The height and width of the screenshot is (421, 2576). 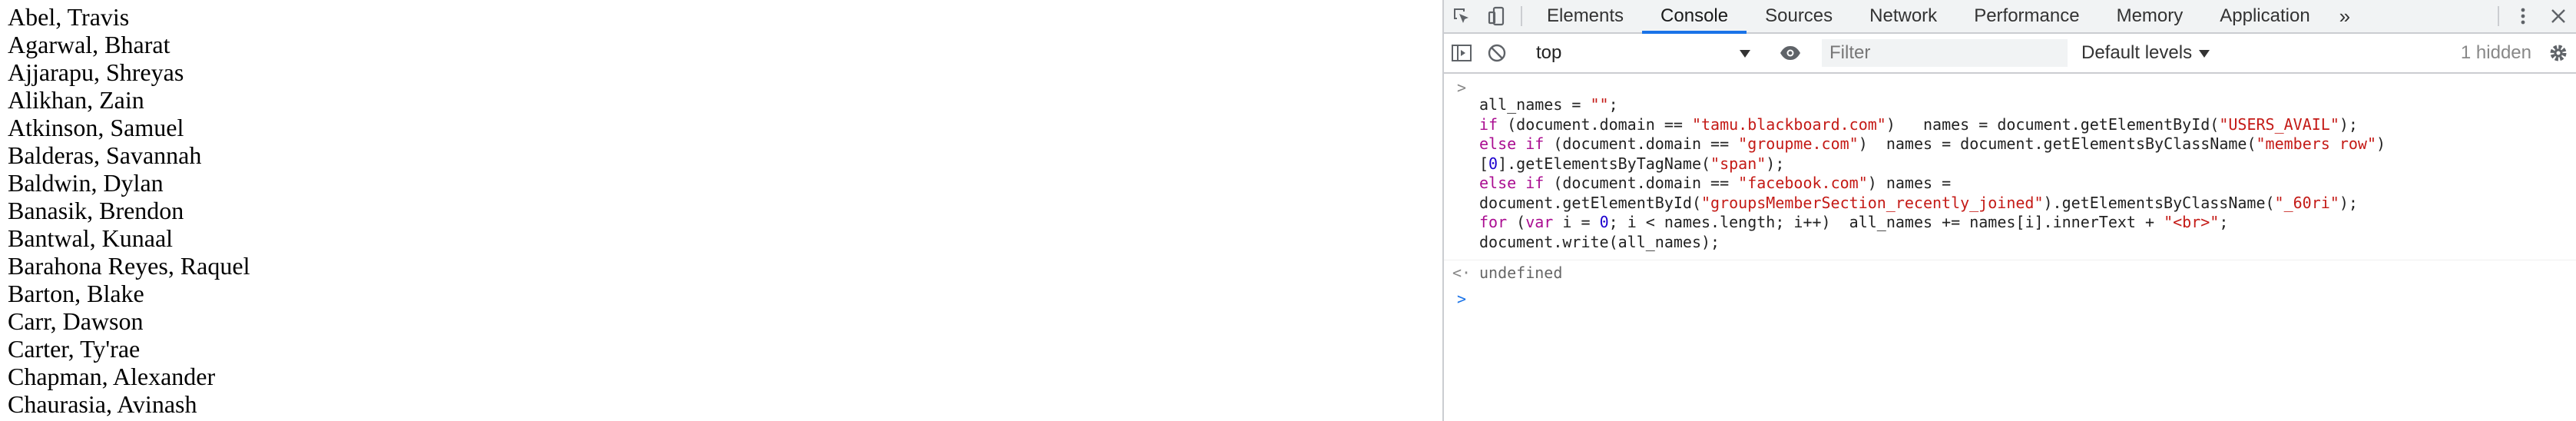 What do you see at coordinates (1461, 16) in the screenshot?
I see `inspect-element-icon` at bounding box center [1461, 16].